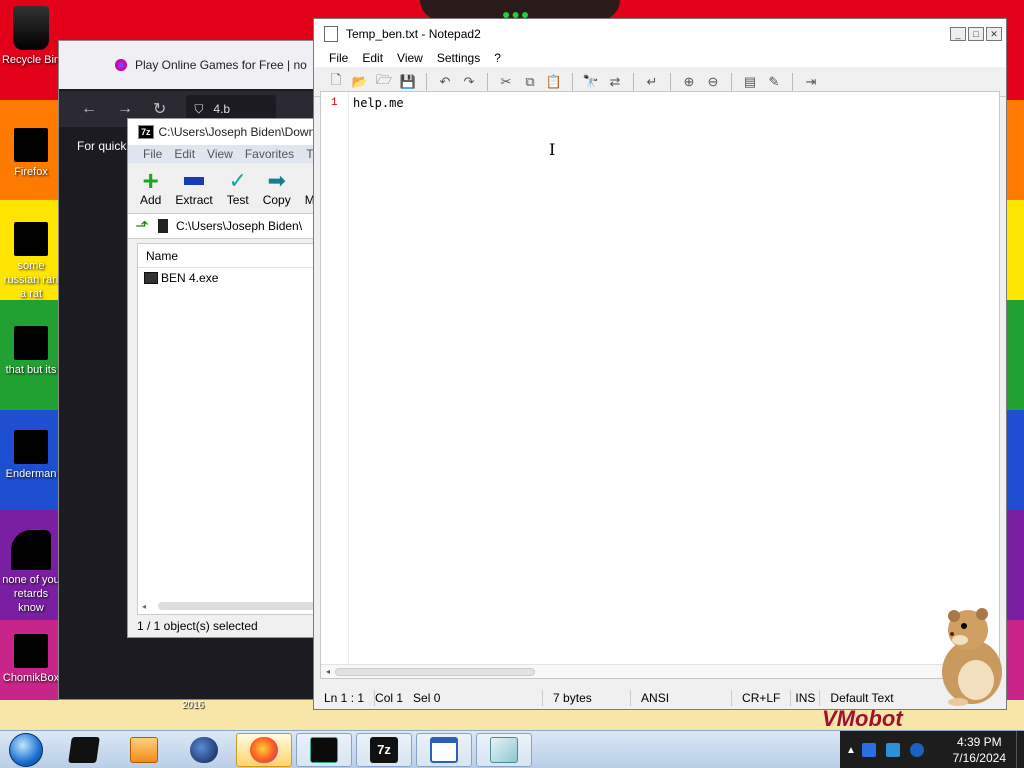 The height and width of the screenshot is (768, 1024). What do you see at coordinates (221, 65) in the screenshot?
I see `browser-tab-title: Play Online Games for Free | no` at bounding box center [221, 65].